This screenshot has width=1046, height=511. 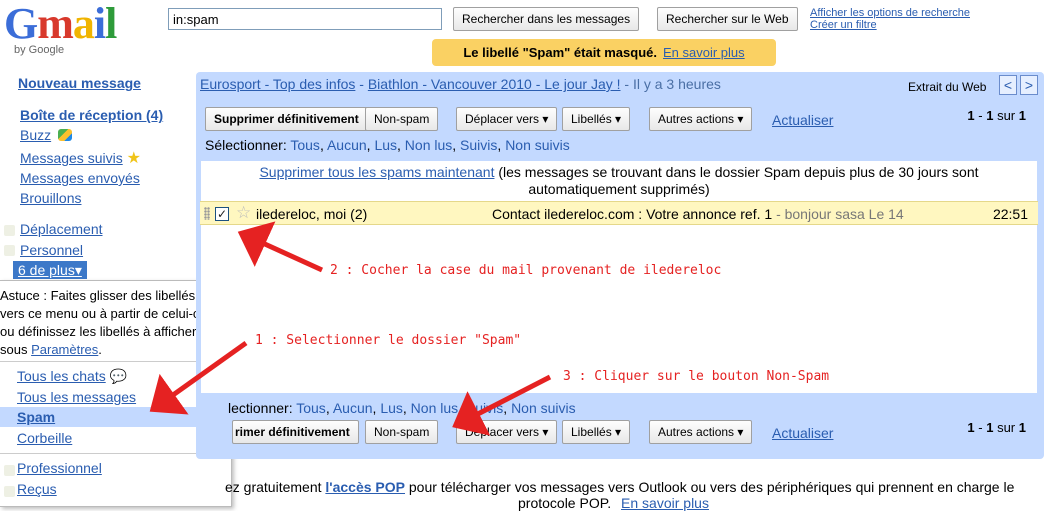 What do you see at coordinates (280, 247) in the screenshot?
I see `arrow-to-checkbox` at bounding box center [280, 247].